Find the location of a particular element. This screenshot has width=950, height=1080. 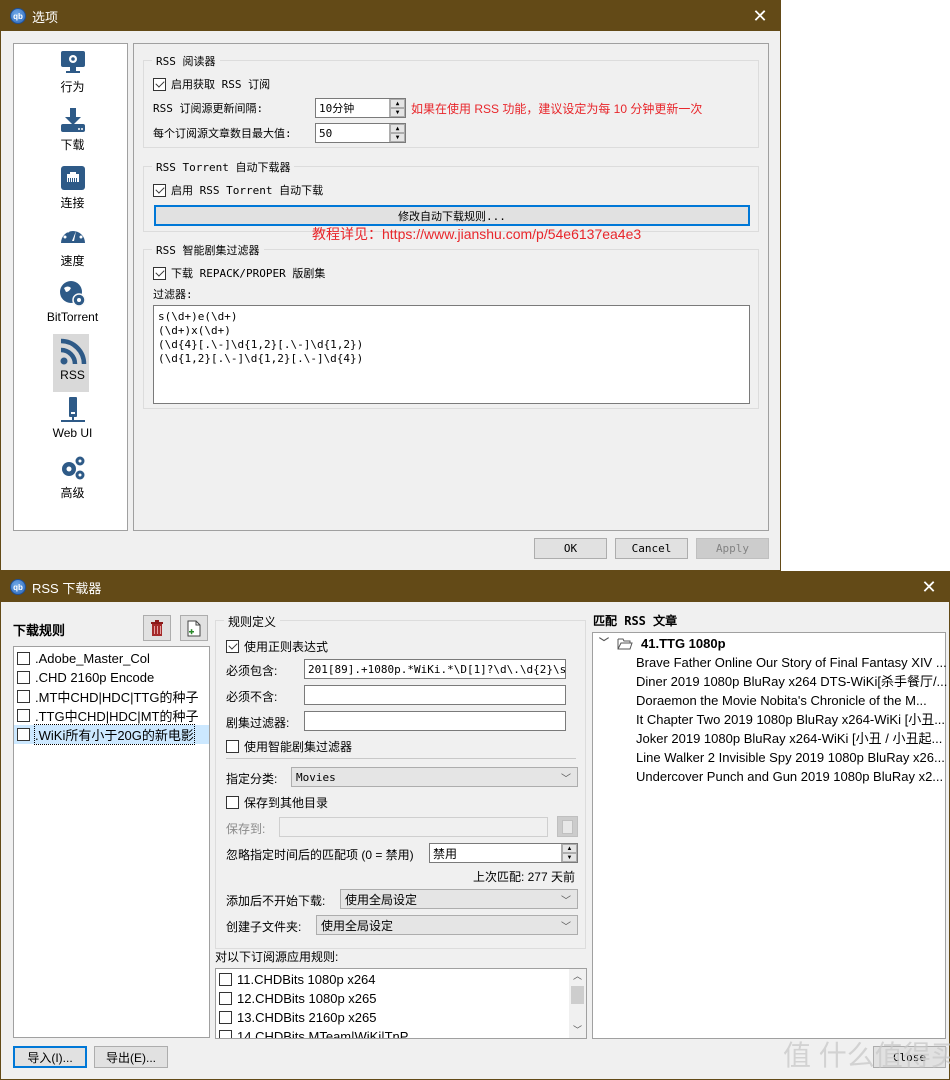

enable-auto-download-checkbox: 启用 RSS Torrent 自动下载 is located at coordinates (238, 190).